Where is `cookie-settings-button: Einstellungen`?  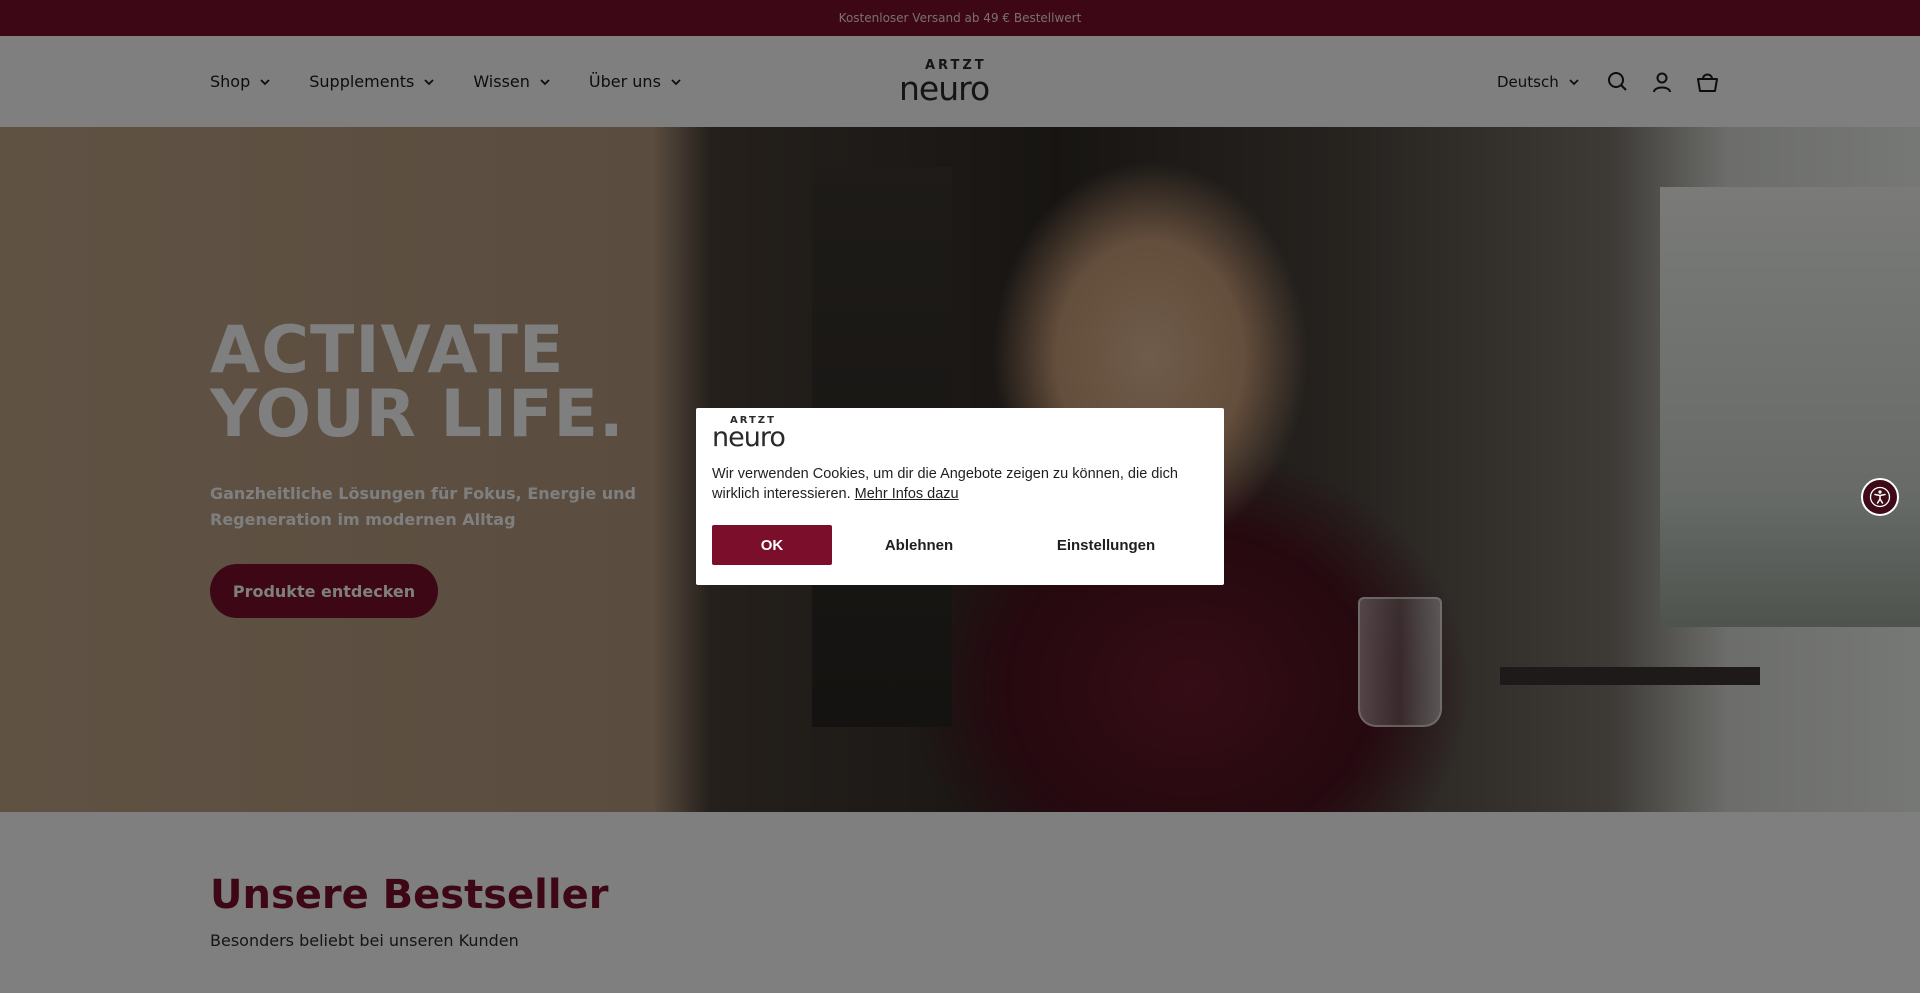
cookie-settings-button: Einstellungen is located at coordinates (1106, 545).